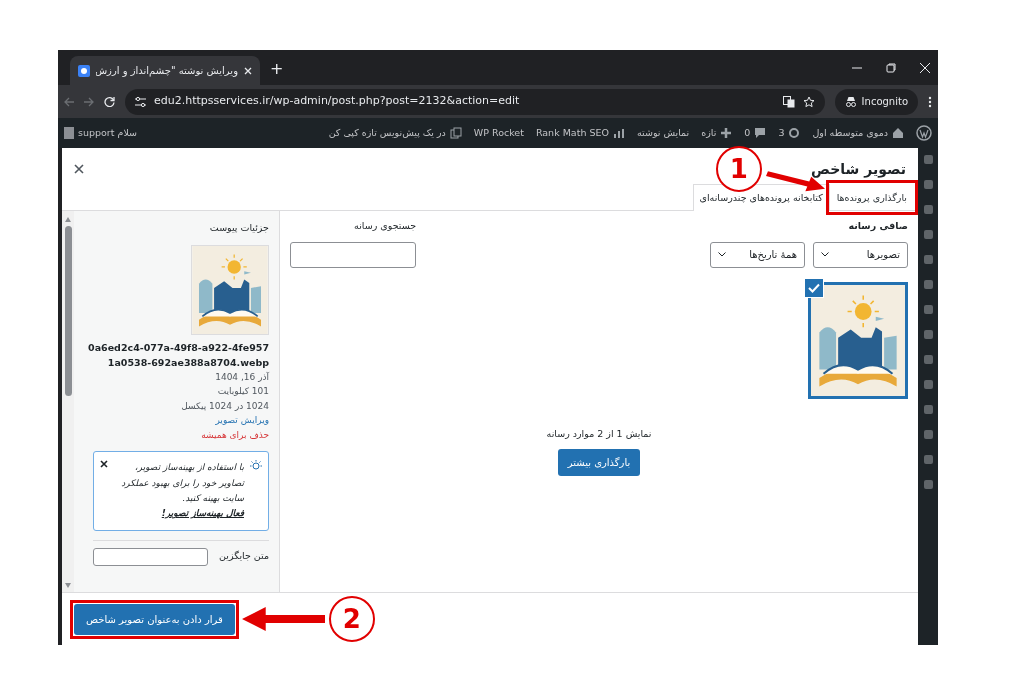  What do you see at coordinates (618, 133) in the screenshot?
I see `bar-chart-icon` at bounding box center [618, 133].